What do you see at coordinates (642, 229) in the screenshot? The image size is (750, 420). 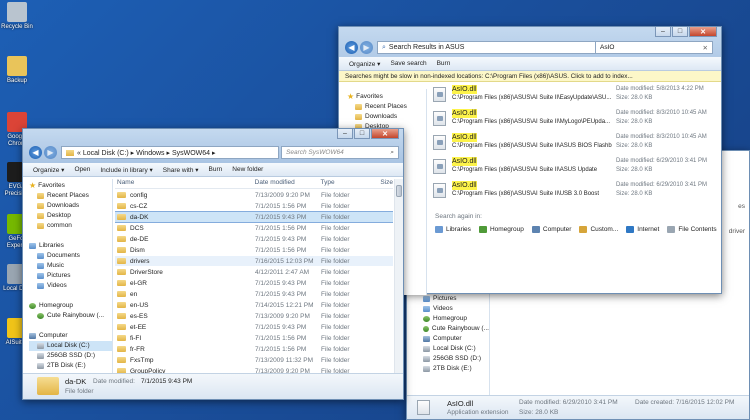 I see `search-again-option: Internet` at bounding box center [642, 229].